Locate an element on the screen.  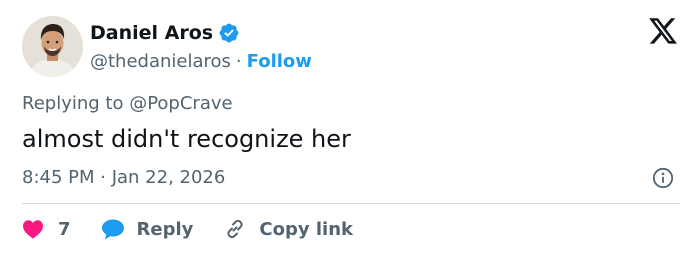
copy-link-button: Copy link is located at coordinates (288, 229).